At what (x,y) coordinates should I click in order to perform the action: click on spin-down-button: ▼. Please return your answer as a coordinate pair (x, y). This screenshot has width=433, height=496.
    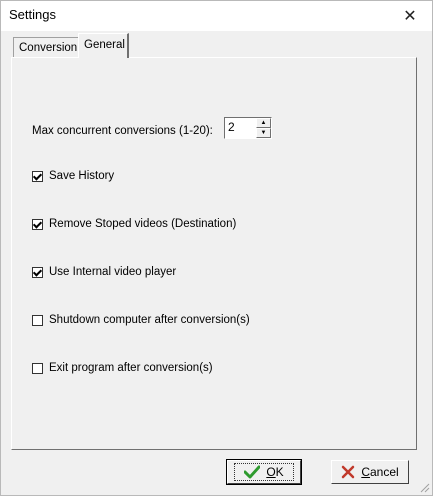
    Looking at the image, I should click on (263, 133).